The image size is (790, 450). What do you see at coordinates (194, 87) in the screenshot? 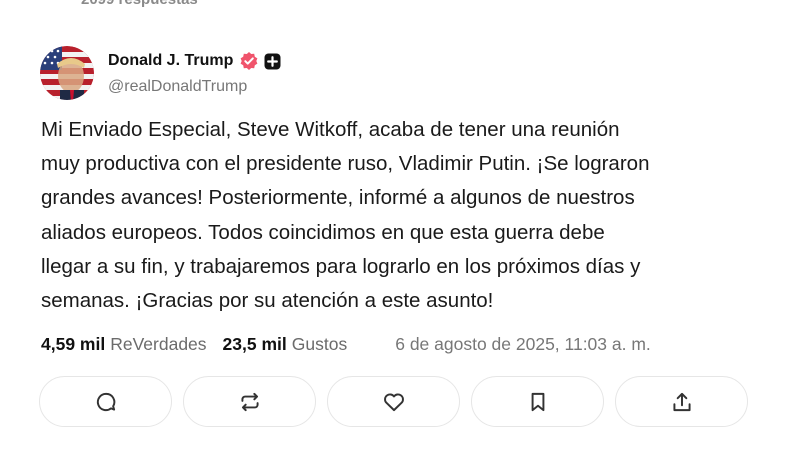
I see `author-handle: @realDonaldTrump` at bounding box center [194, 87].